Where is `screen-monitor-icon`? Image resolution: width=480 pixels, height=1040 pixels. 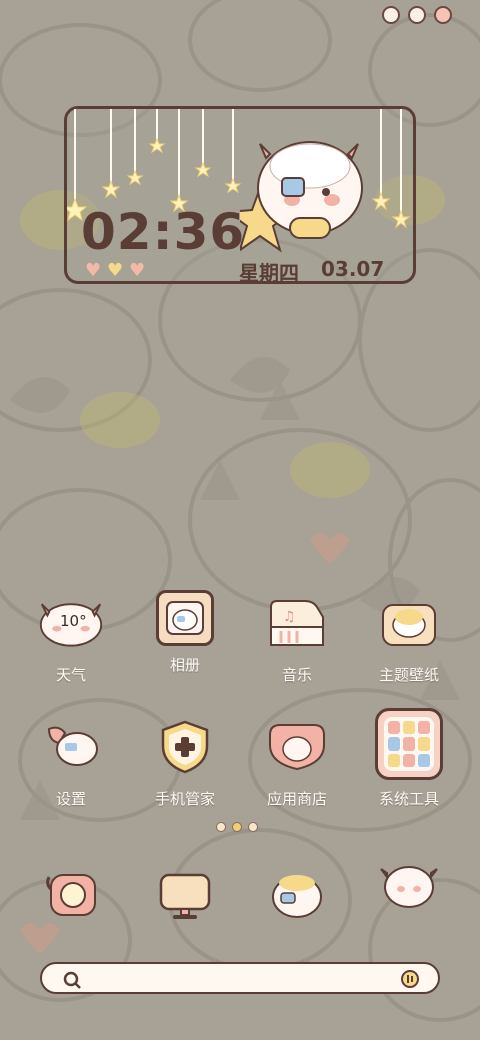 screen-monitor-icon is located at coordinates (185, 895).